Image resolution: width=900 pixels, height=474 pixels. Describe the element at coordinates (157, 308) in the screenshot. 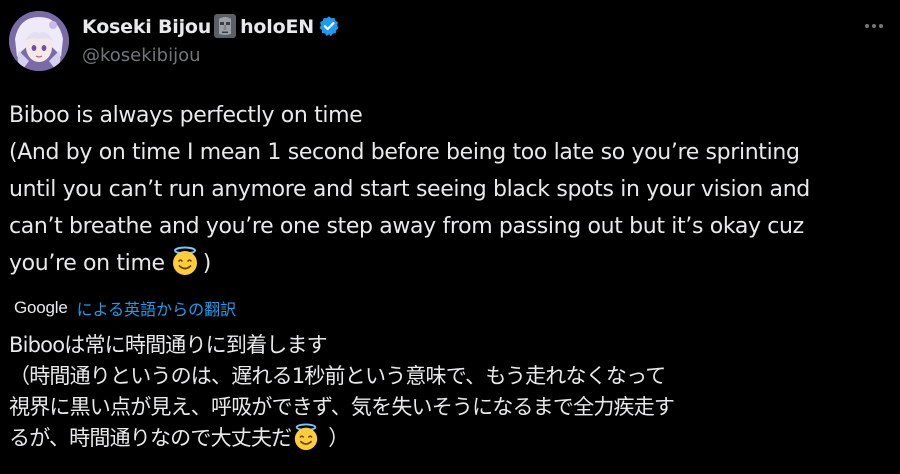

I see `translation-link: による英語からの翻訳` at that location.